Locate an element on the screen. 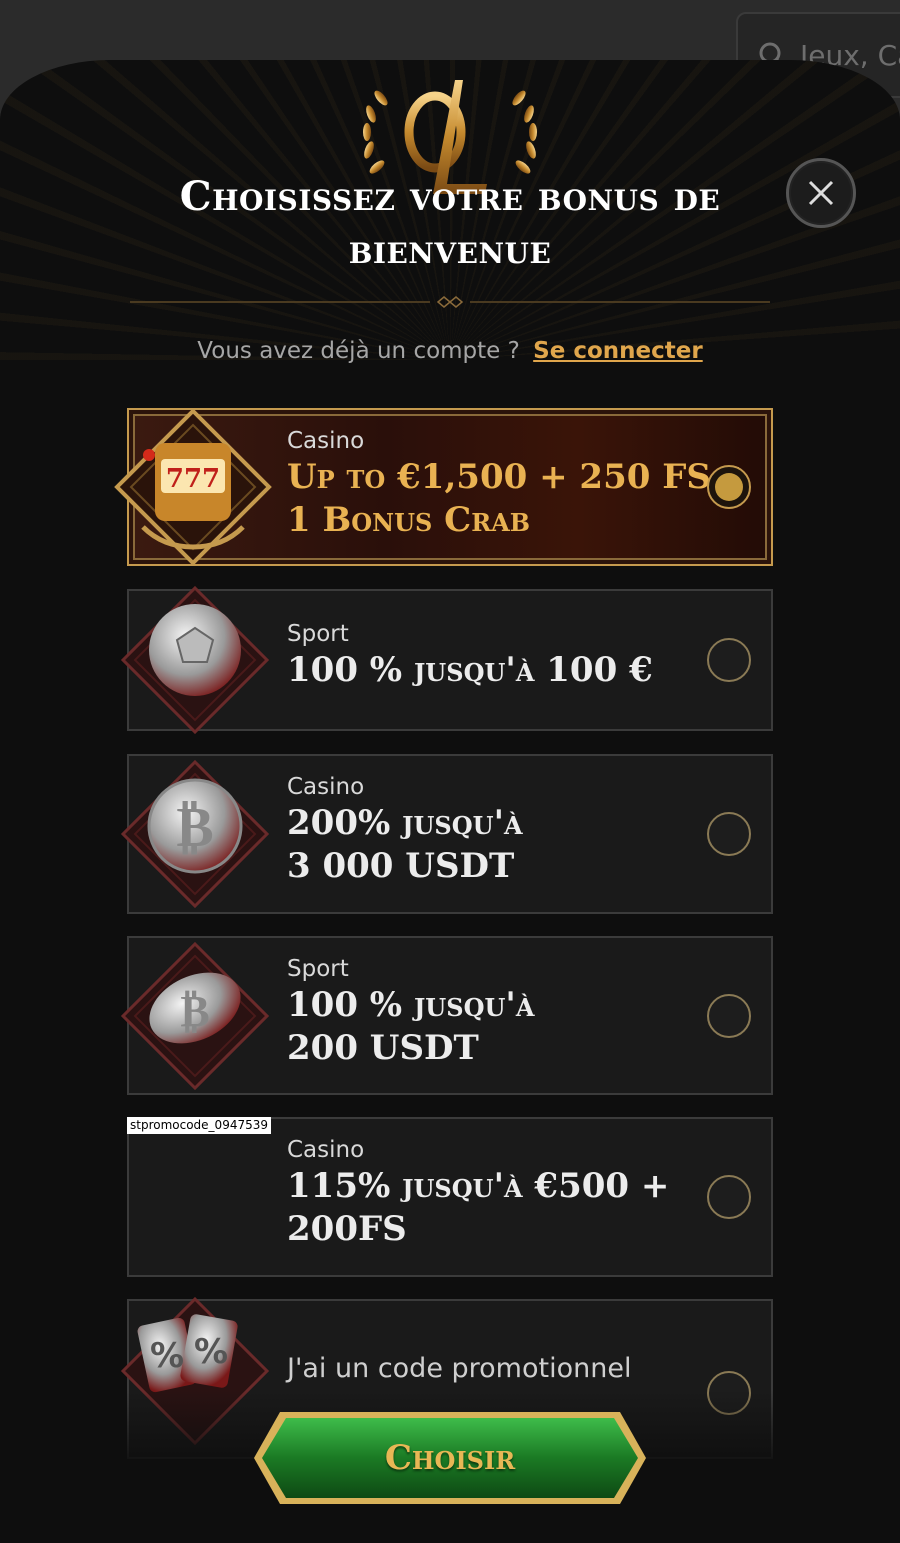 The width and height of the screenshot is (900, 1543). login-prompt: Vous avez déjà un compte ? Se connecter is located at coordinates (450, 351).